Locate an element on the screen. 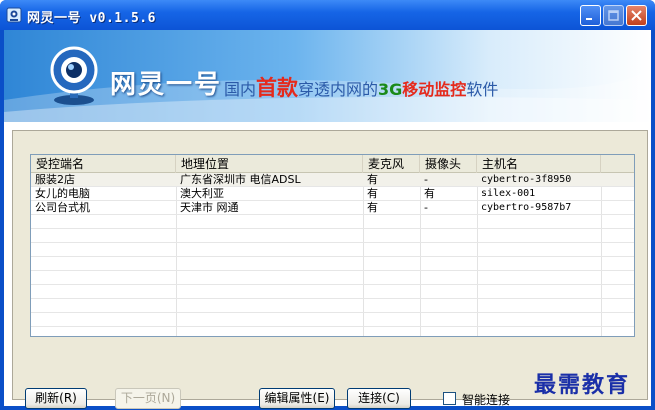 The width and height of the screenshot is (655, 410). maximize-icon is located at coordinates (613, 15).